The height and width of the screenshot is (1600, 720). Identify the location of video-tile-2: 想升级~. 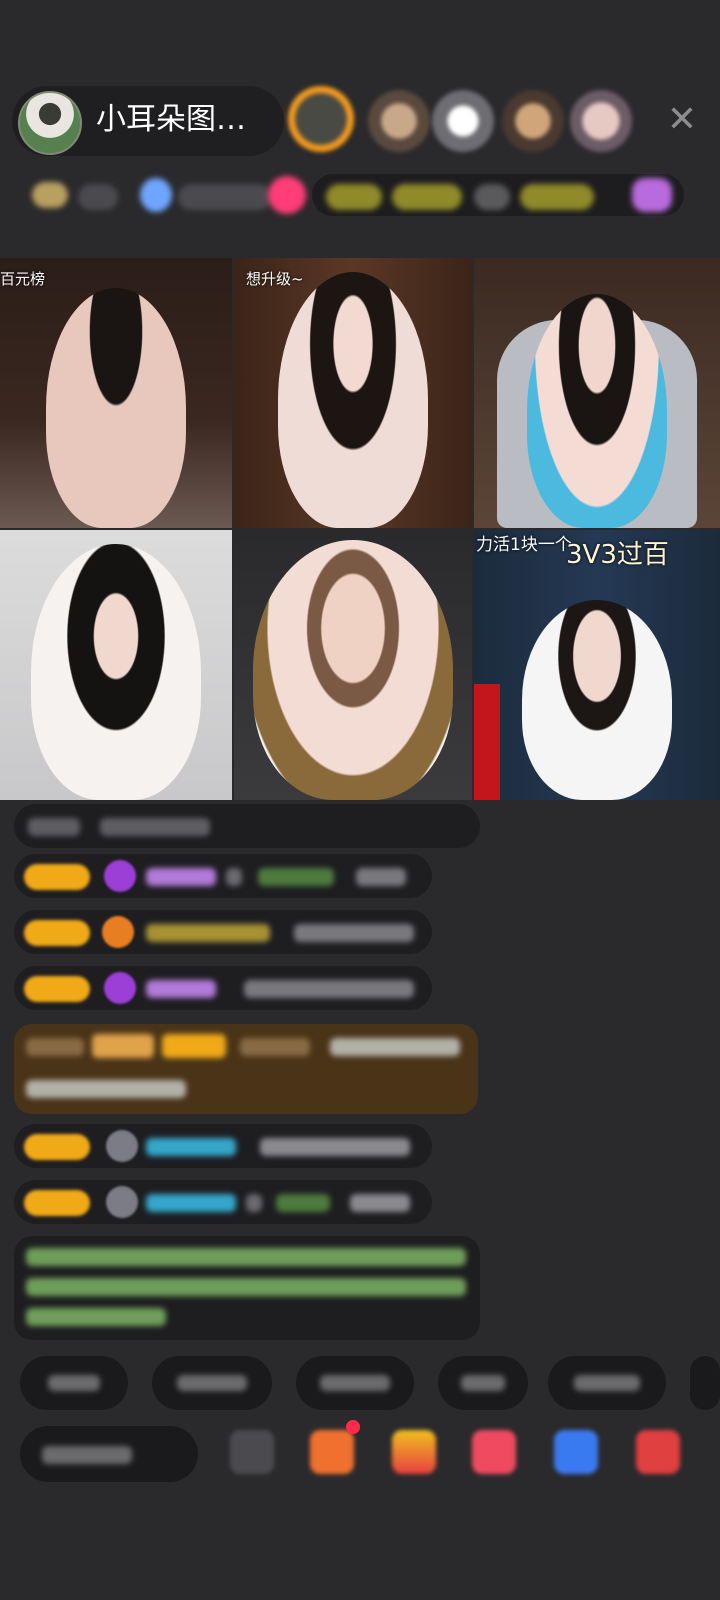
(353, 393).